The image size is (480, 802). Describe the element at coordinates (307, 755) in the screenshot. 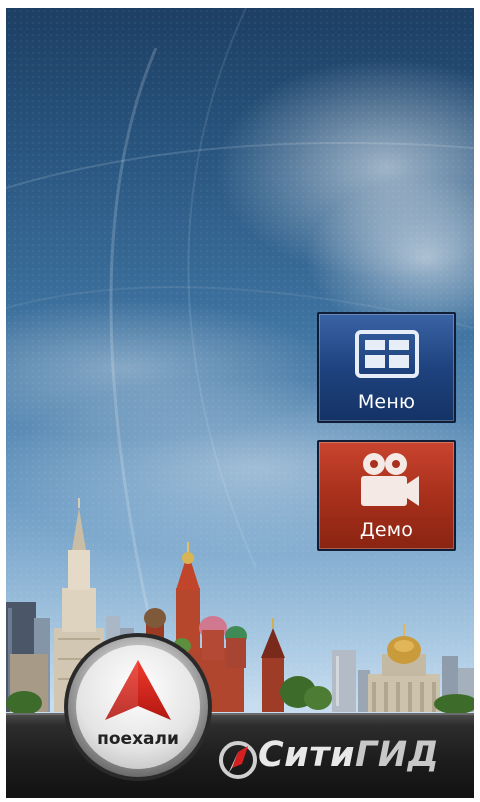

I see `logo-text-part1: Сити` at that location.